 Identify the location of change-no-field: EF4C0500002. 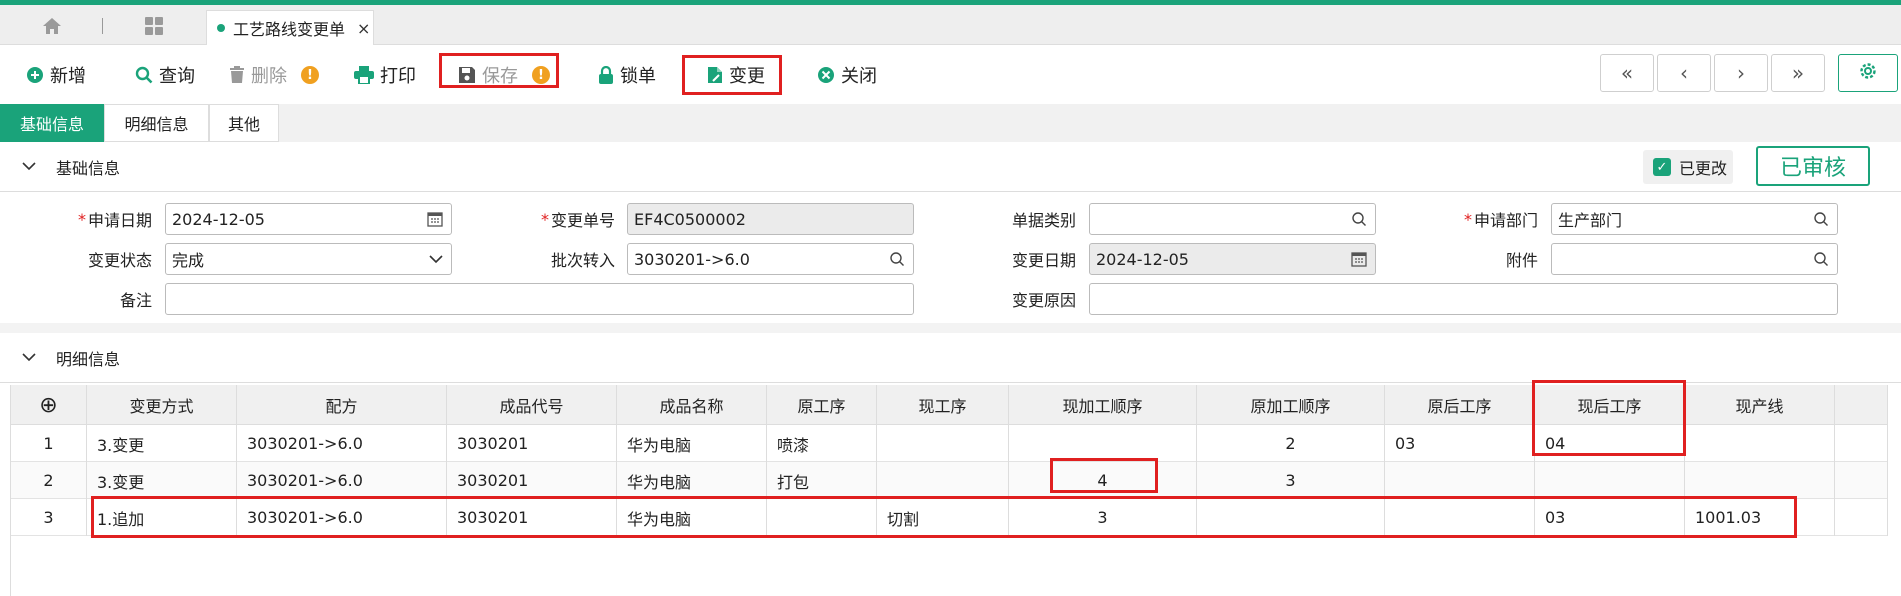
(770, 219).